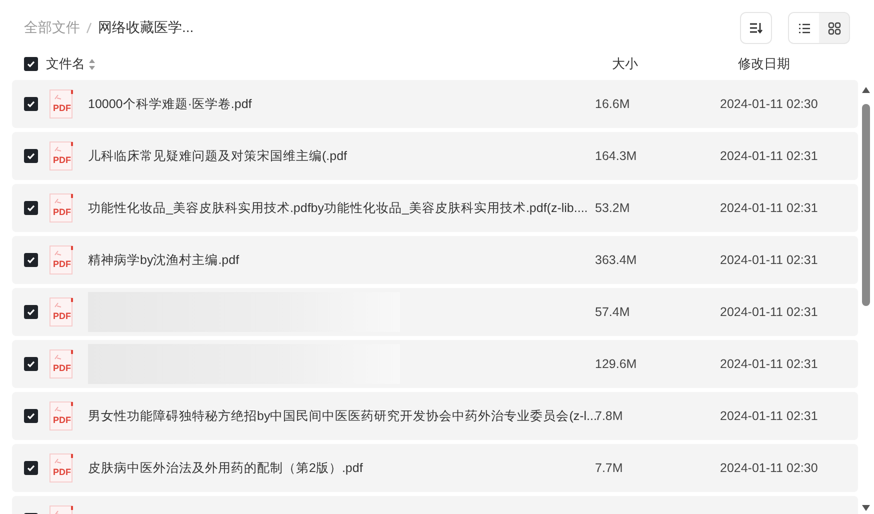  What do you see at coordinates (625, 64) in the screenshot?
I see `column-header: 大小` at bounding box center [625, 64].